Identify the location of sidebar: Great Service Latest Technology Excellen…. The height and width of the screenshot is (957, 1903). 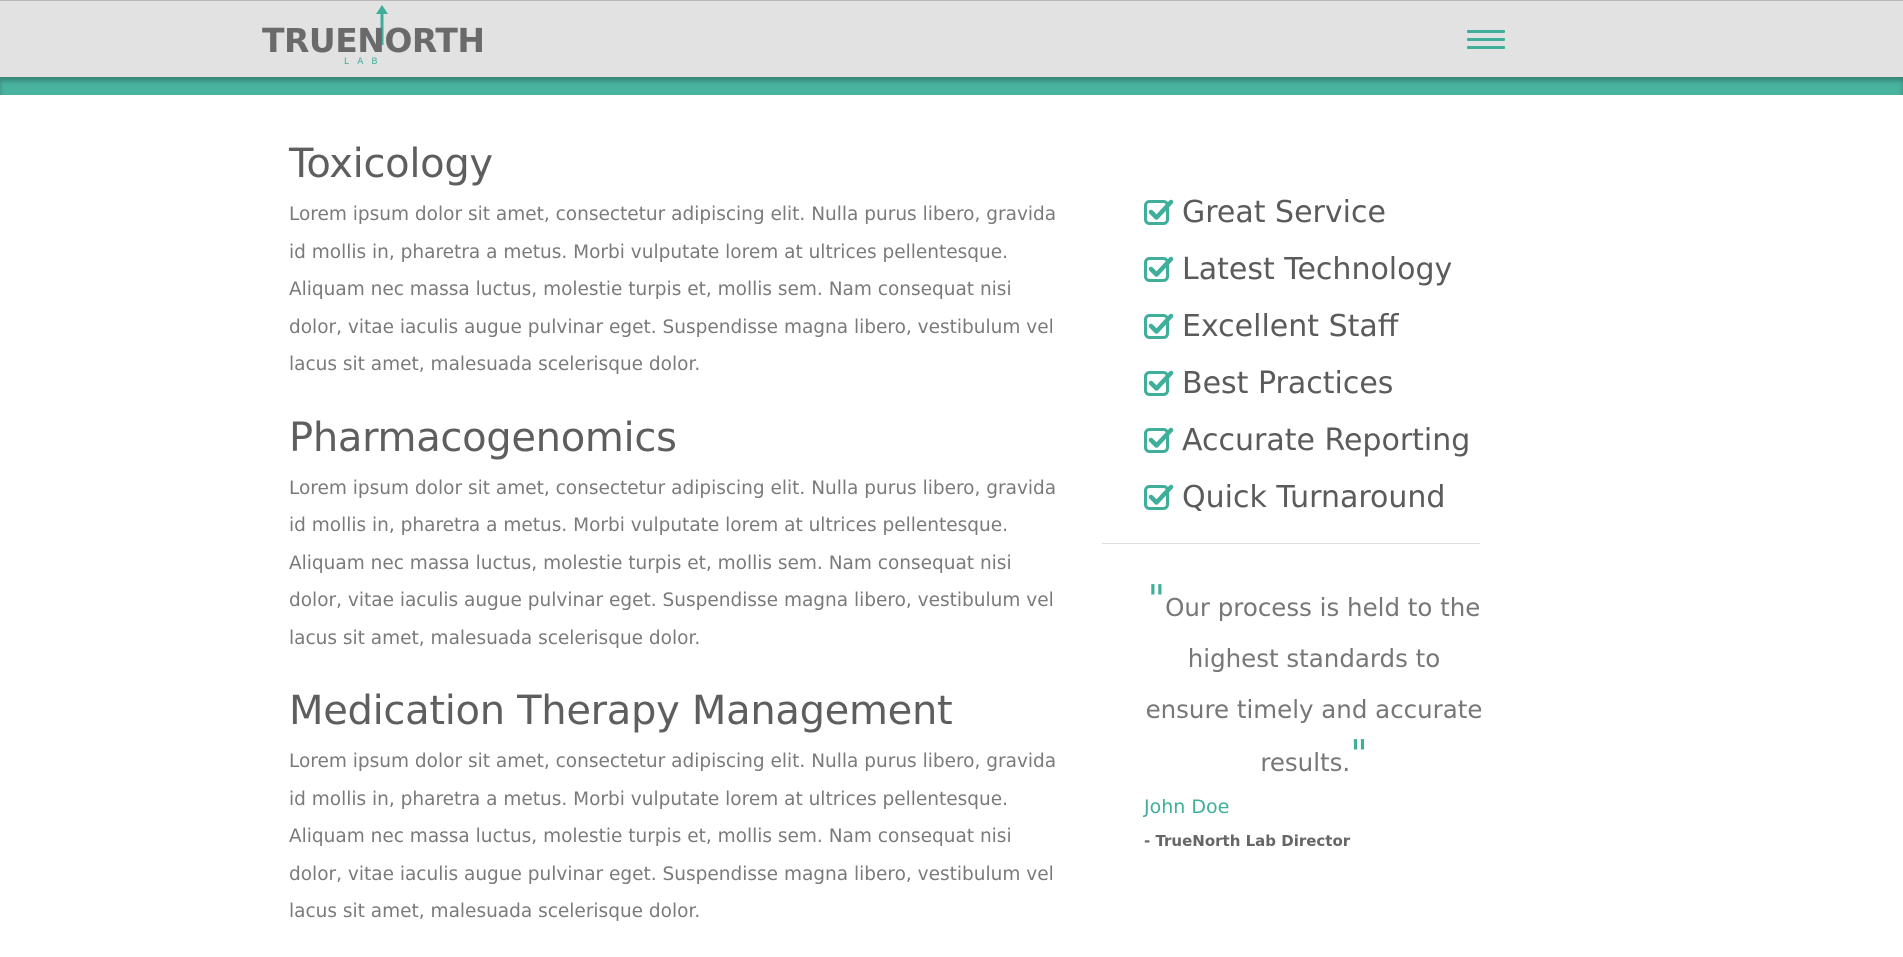
(1292, 517).